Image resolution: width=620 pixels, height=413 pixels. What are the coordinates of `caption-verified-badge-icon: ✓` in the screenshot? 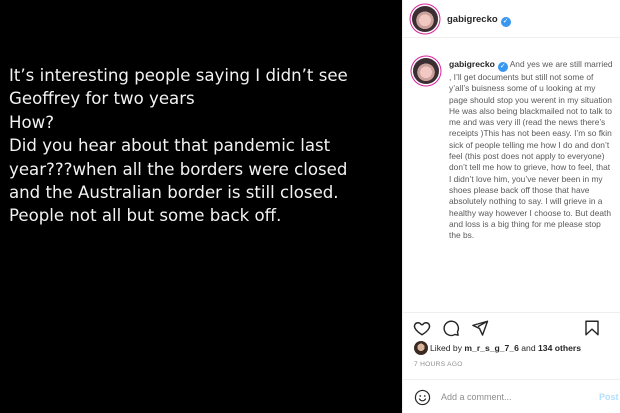 It's located at (502, 67).